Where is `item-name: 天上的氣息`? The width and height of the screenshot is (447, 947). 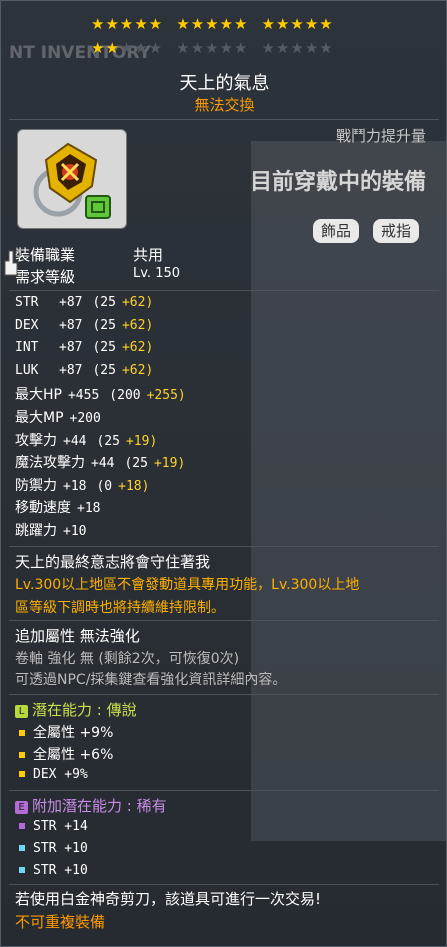
item-name: 天上的氣息 is located at coordinates (224, 83).